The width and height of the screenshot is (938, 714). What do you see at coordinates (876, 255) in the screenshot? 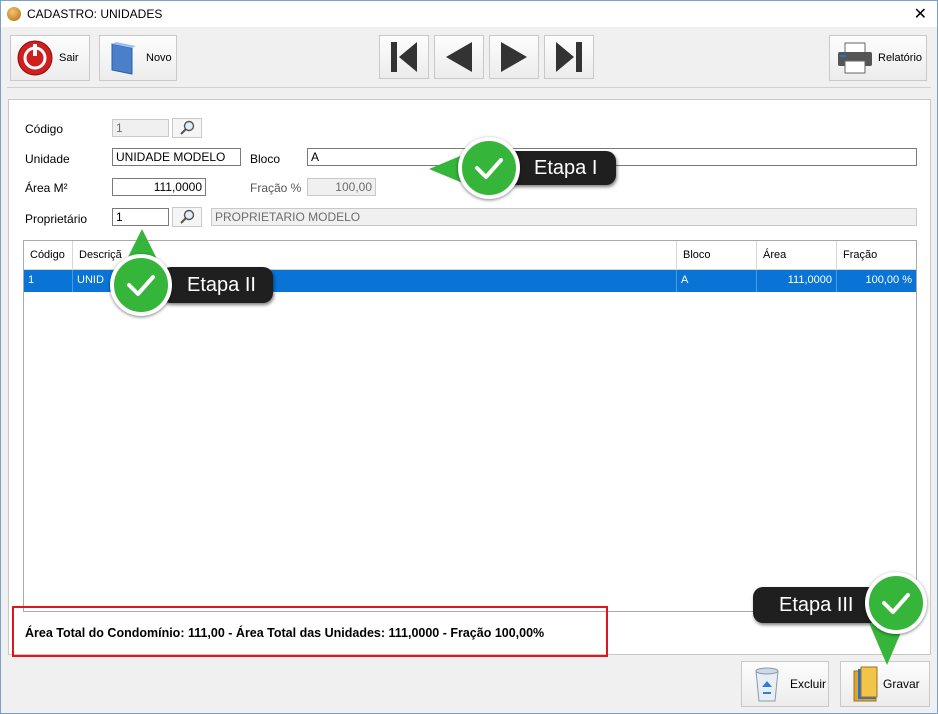
I see `col-header-fracao: Fração` at bounding box center [876, 255].